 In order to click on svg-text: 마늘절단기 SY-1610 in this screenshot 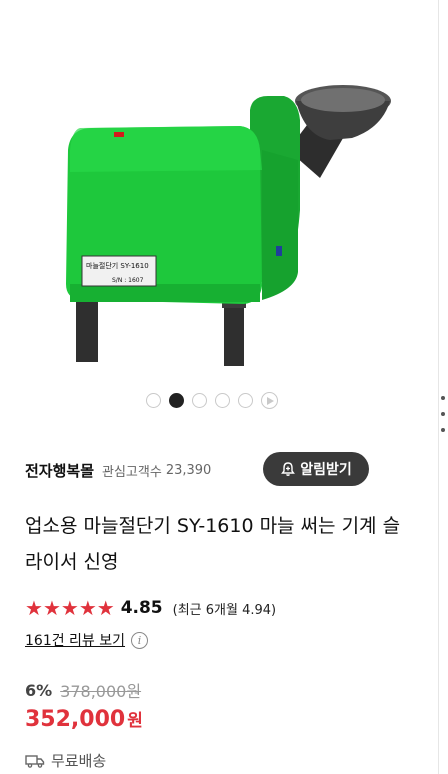, I will do `click(117, 265)`.